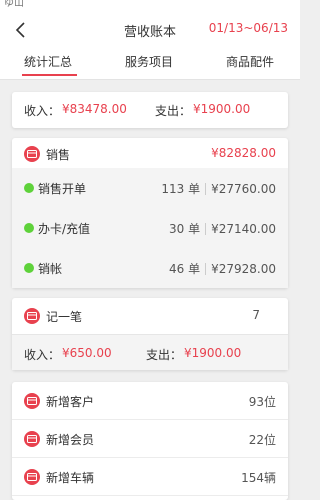 The height and width of the screenshot is (500, 320). What do you see at coordinates (50, 269) in the screenshot?
I see `item-label: 销帐` at bounding box center [50, 269].